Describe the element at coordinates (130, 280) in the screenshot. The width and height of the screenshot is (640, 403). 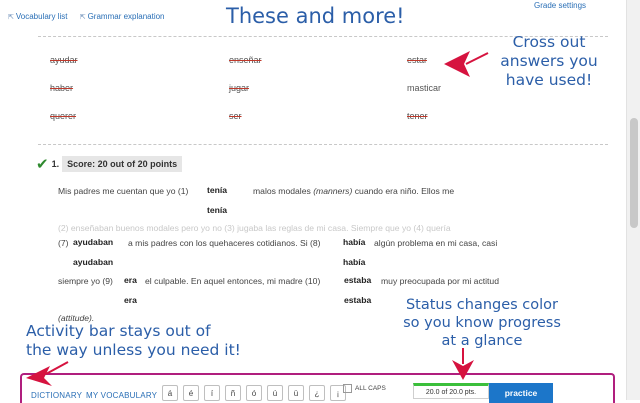
I see `answer-text: era` at that location.